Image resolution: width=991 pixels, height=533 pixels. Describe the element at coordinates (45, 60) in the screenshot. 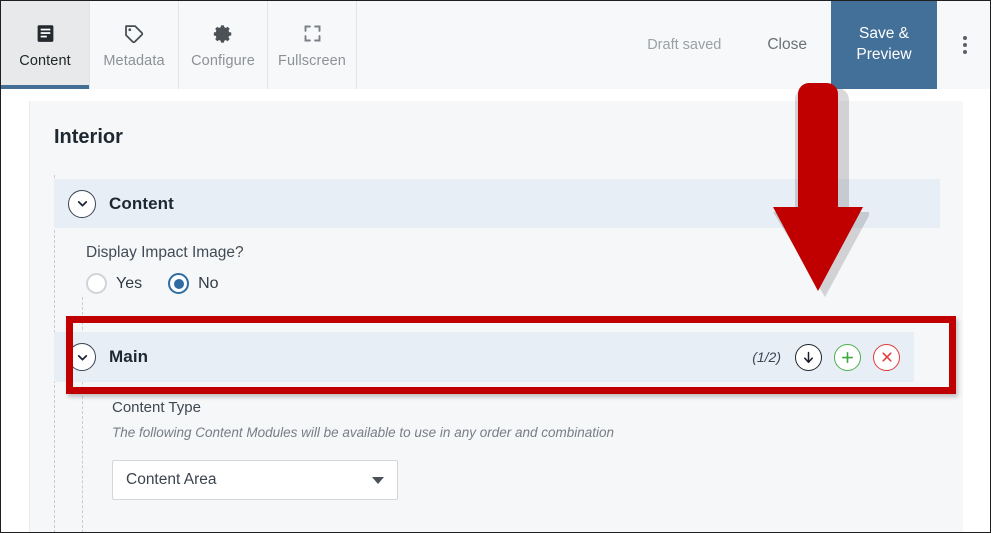

I see `tab-content-label: Content` at that location.